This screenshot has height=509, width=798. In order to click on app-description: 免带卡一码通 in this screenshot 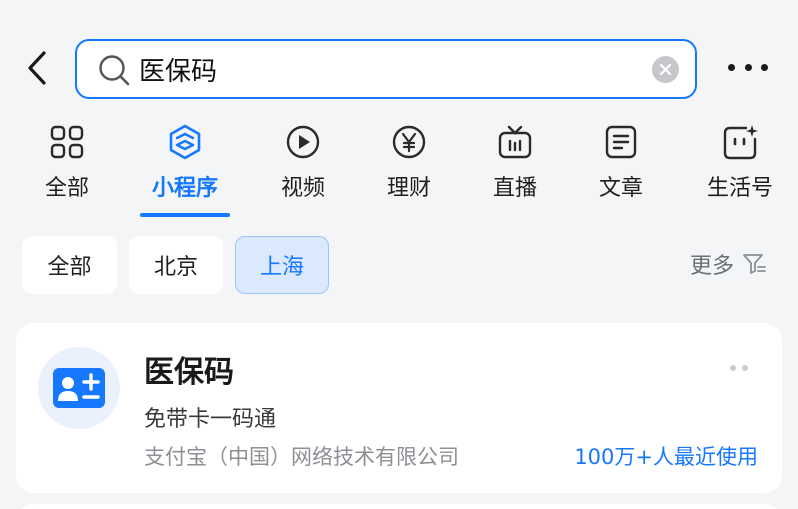, I will do `click(210, 419)`.